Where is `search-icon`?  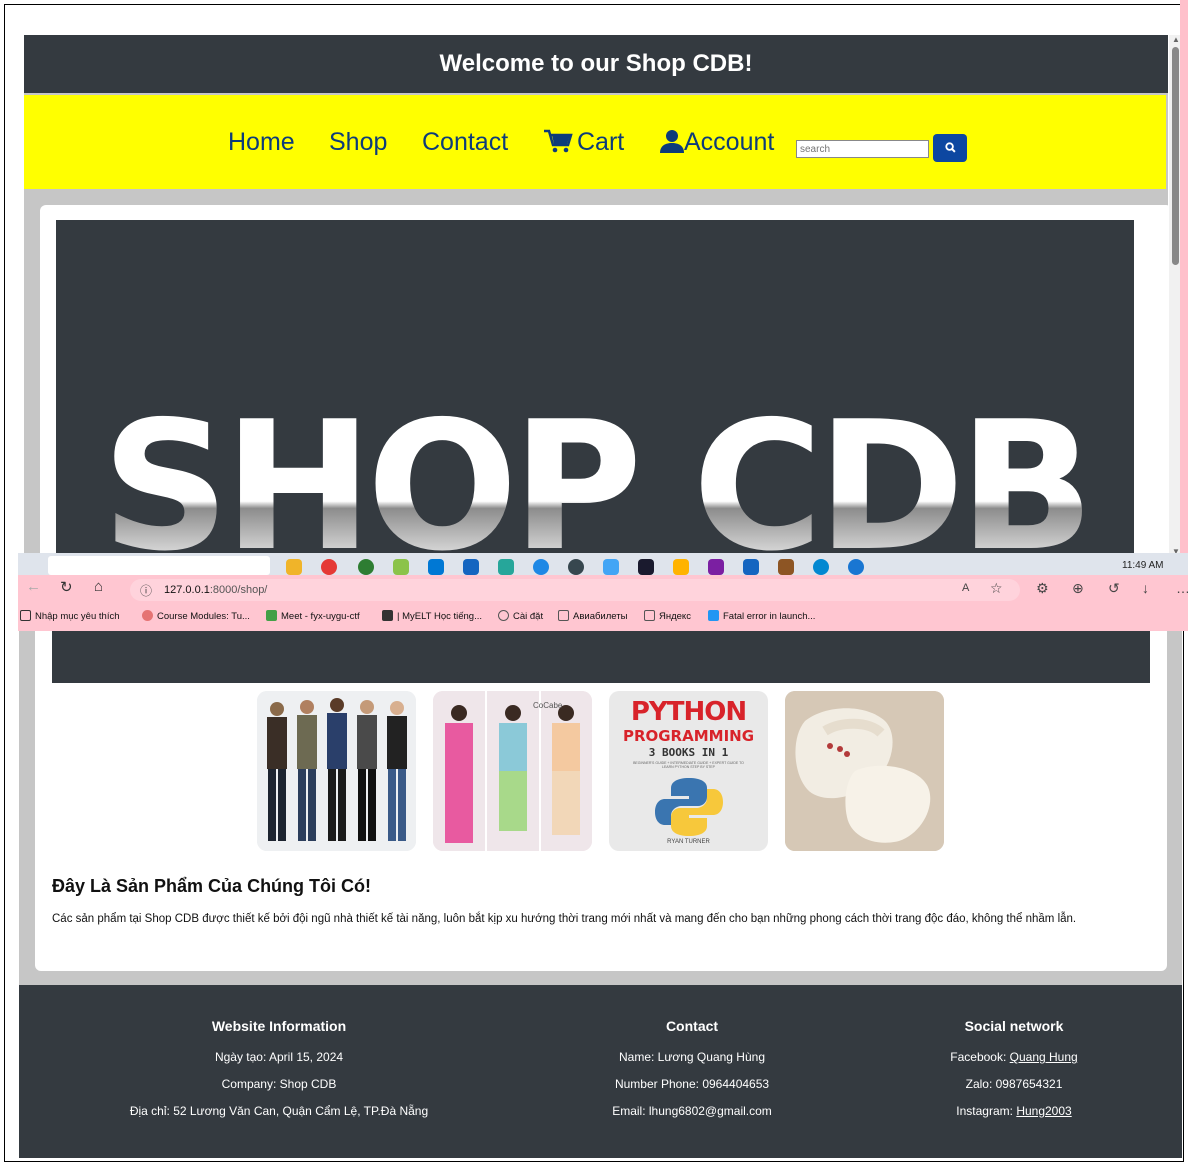
search-icon is located at coordinates (950, 148).